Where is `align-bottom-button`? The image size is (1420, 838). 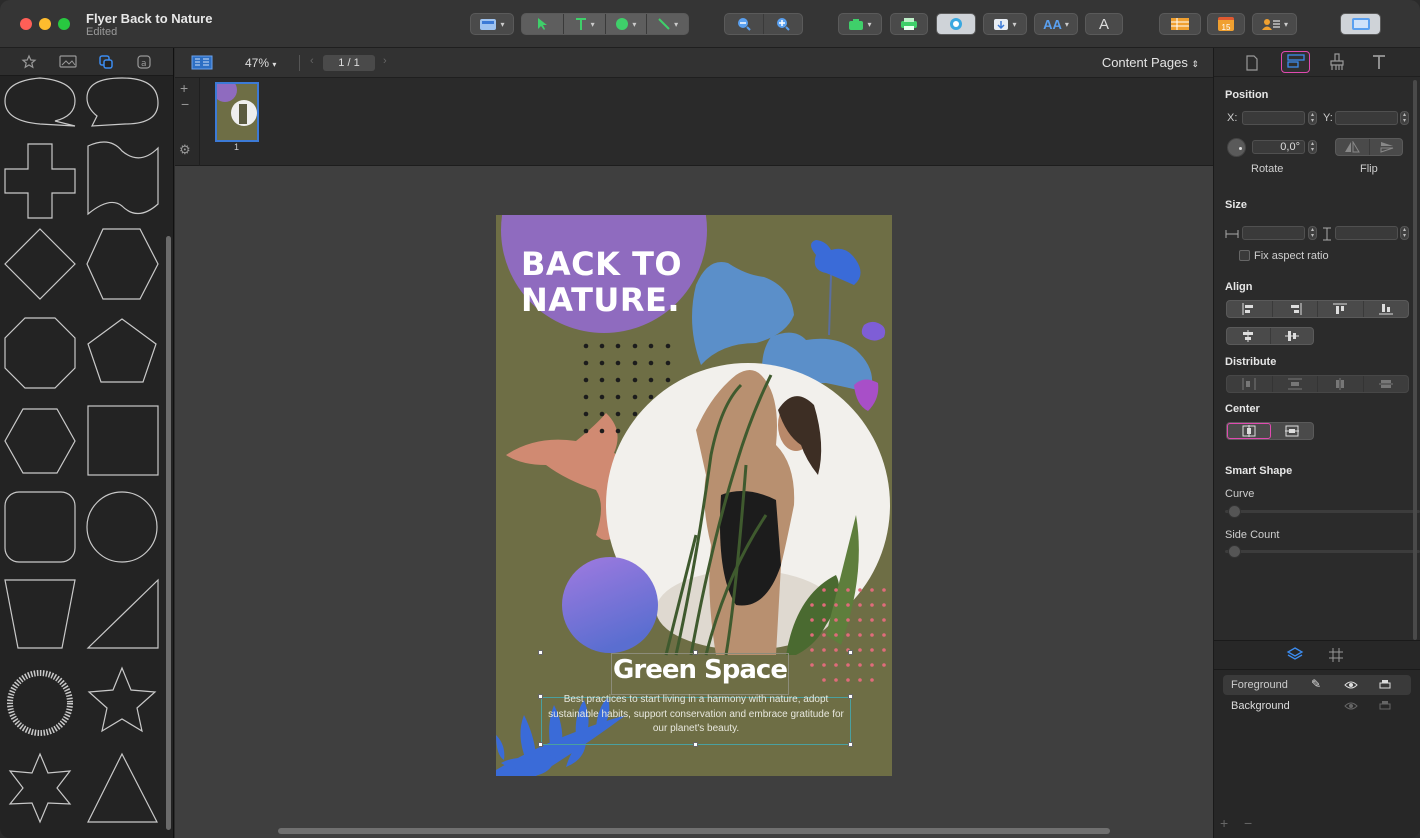 align-bottom-button is located at coordinates (1386, 309).